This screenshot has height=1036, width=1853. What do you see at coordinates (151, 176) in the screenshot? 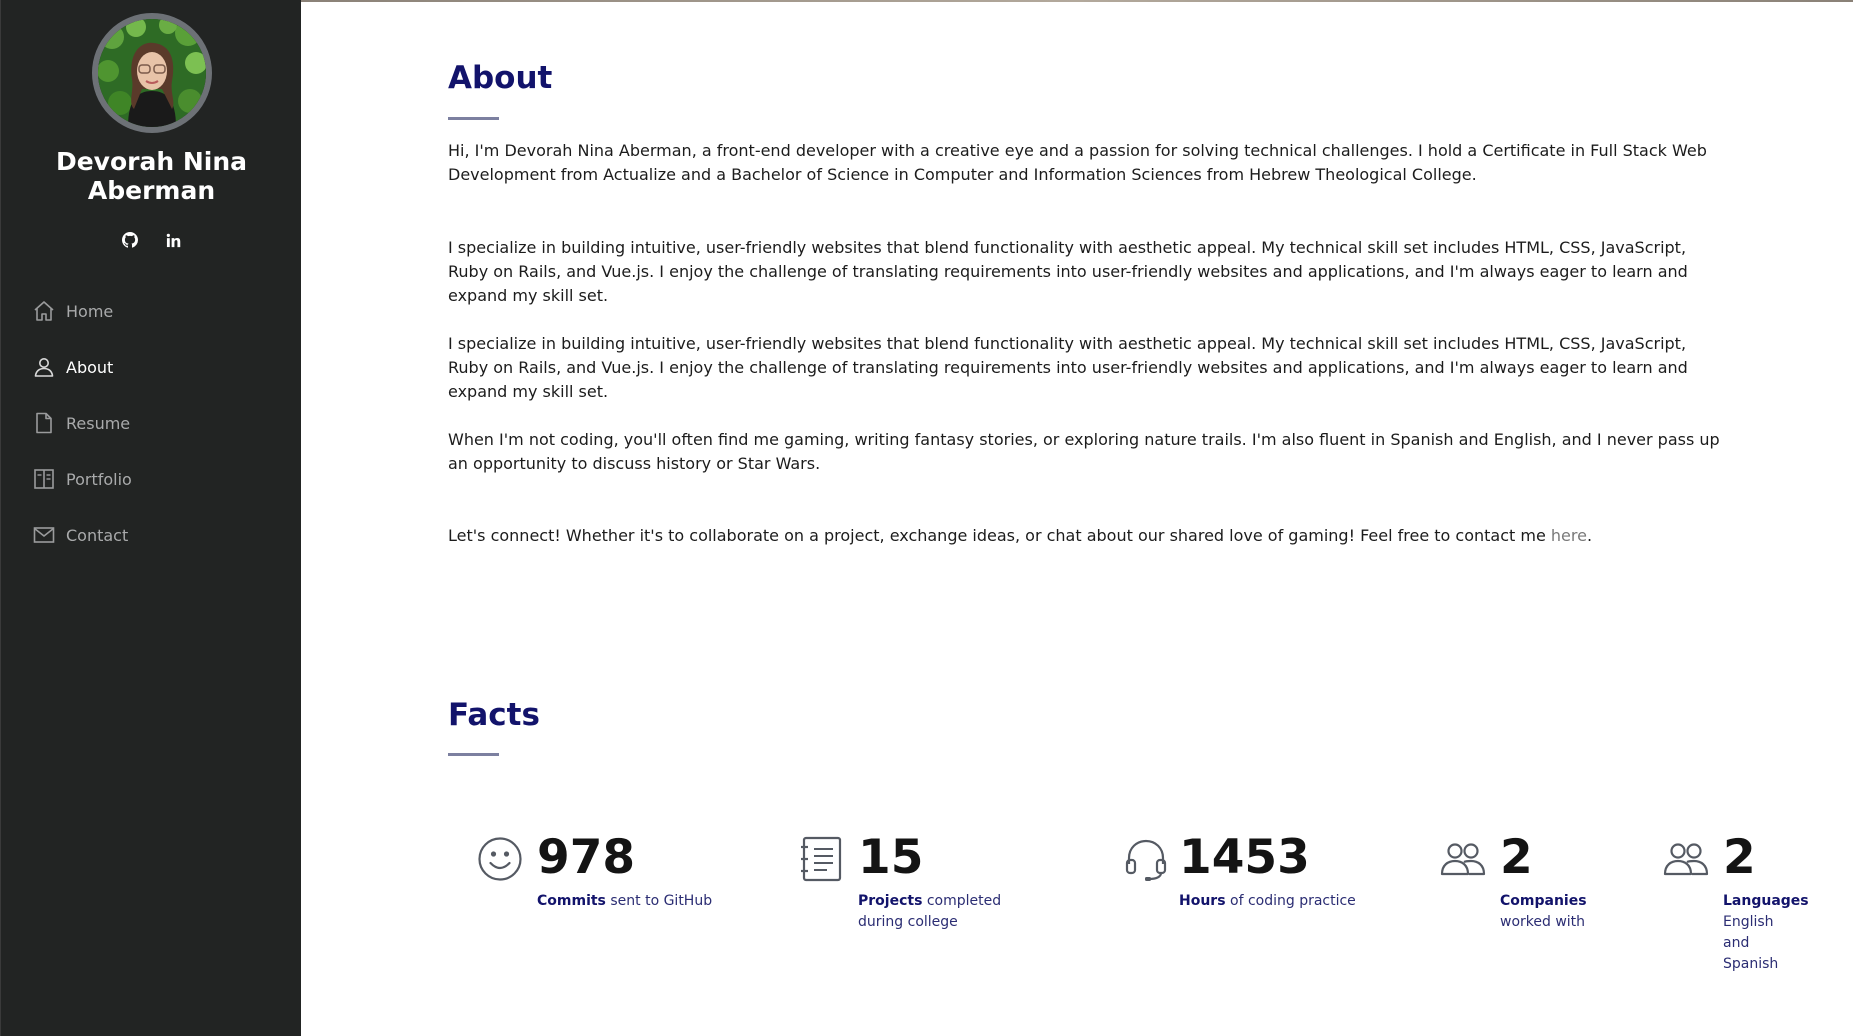
I see `profile-name: Devorah Nina Aberman` at bounding box center [151, 176].